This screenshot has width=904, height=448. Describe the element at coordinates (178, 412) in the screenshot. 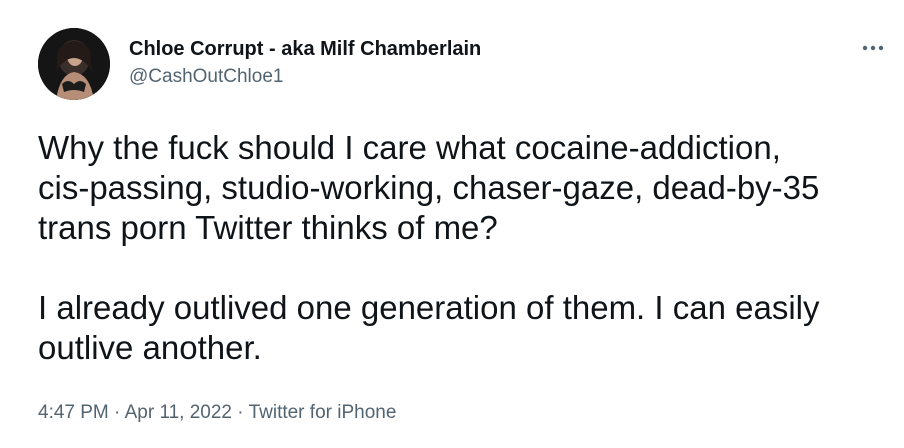

I see `tweet-date: Apr 11, 2022` at that location.